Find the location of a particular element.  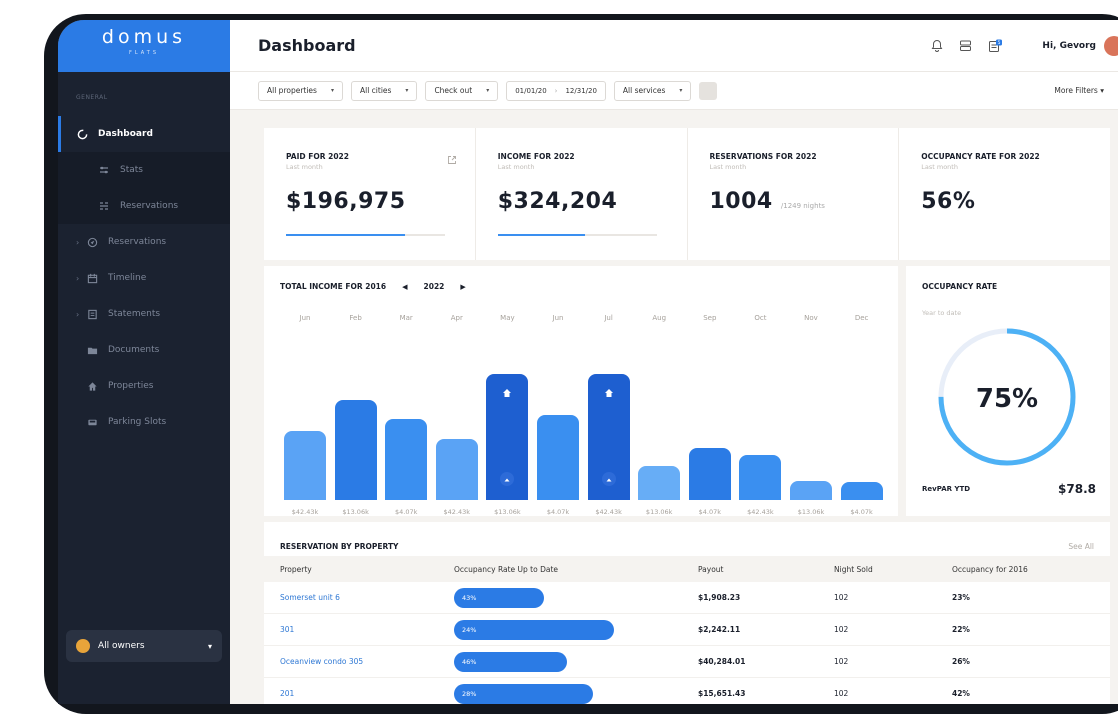

user-avatar is located at coordinates (1111, 45).